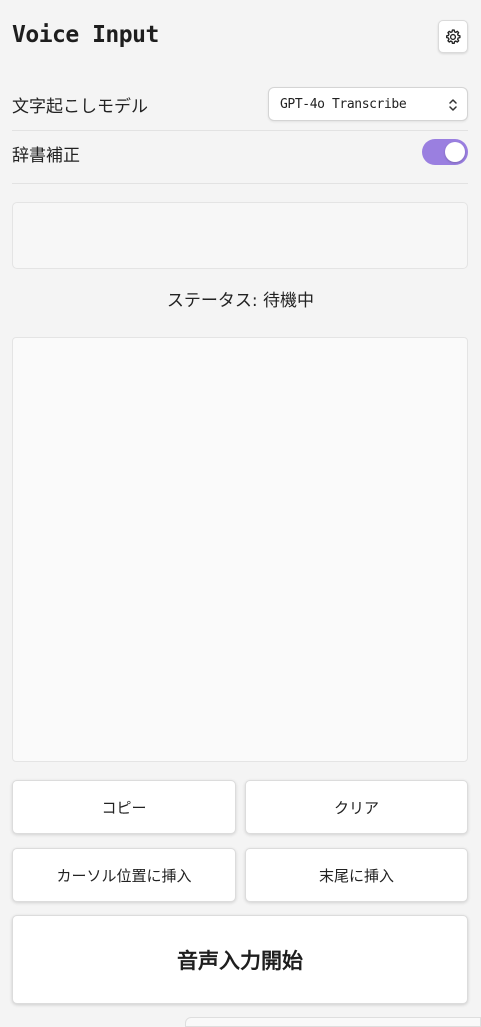  I want to click on gear-icon, so click(453, 36).